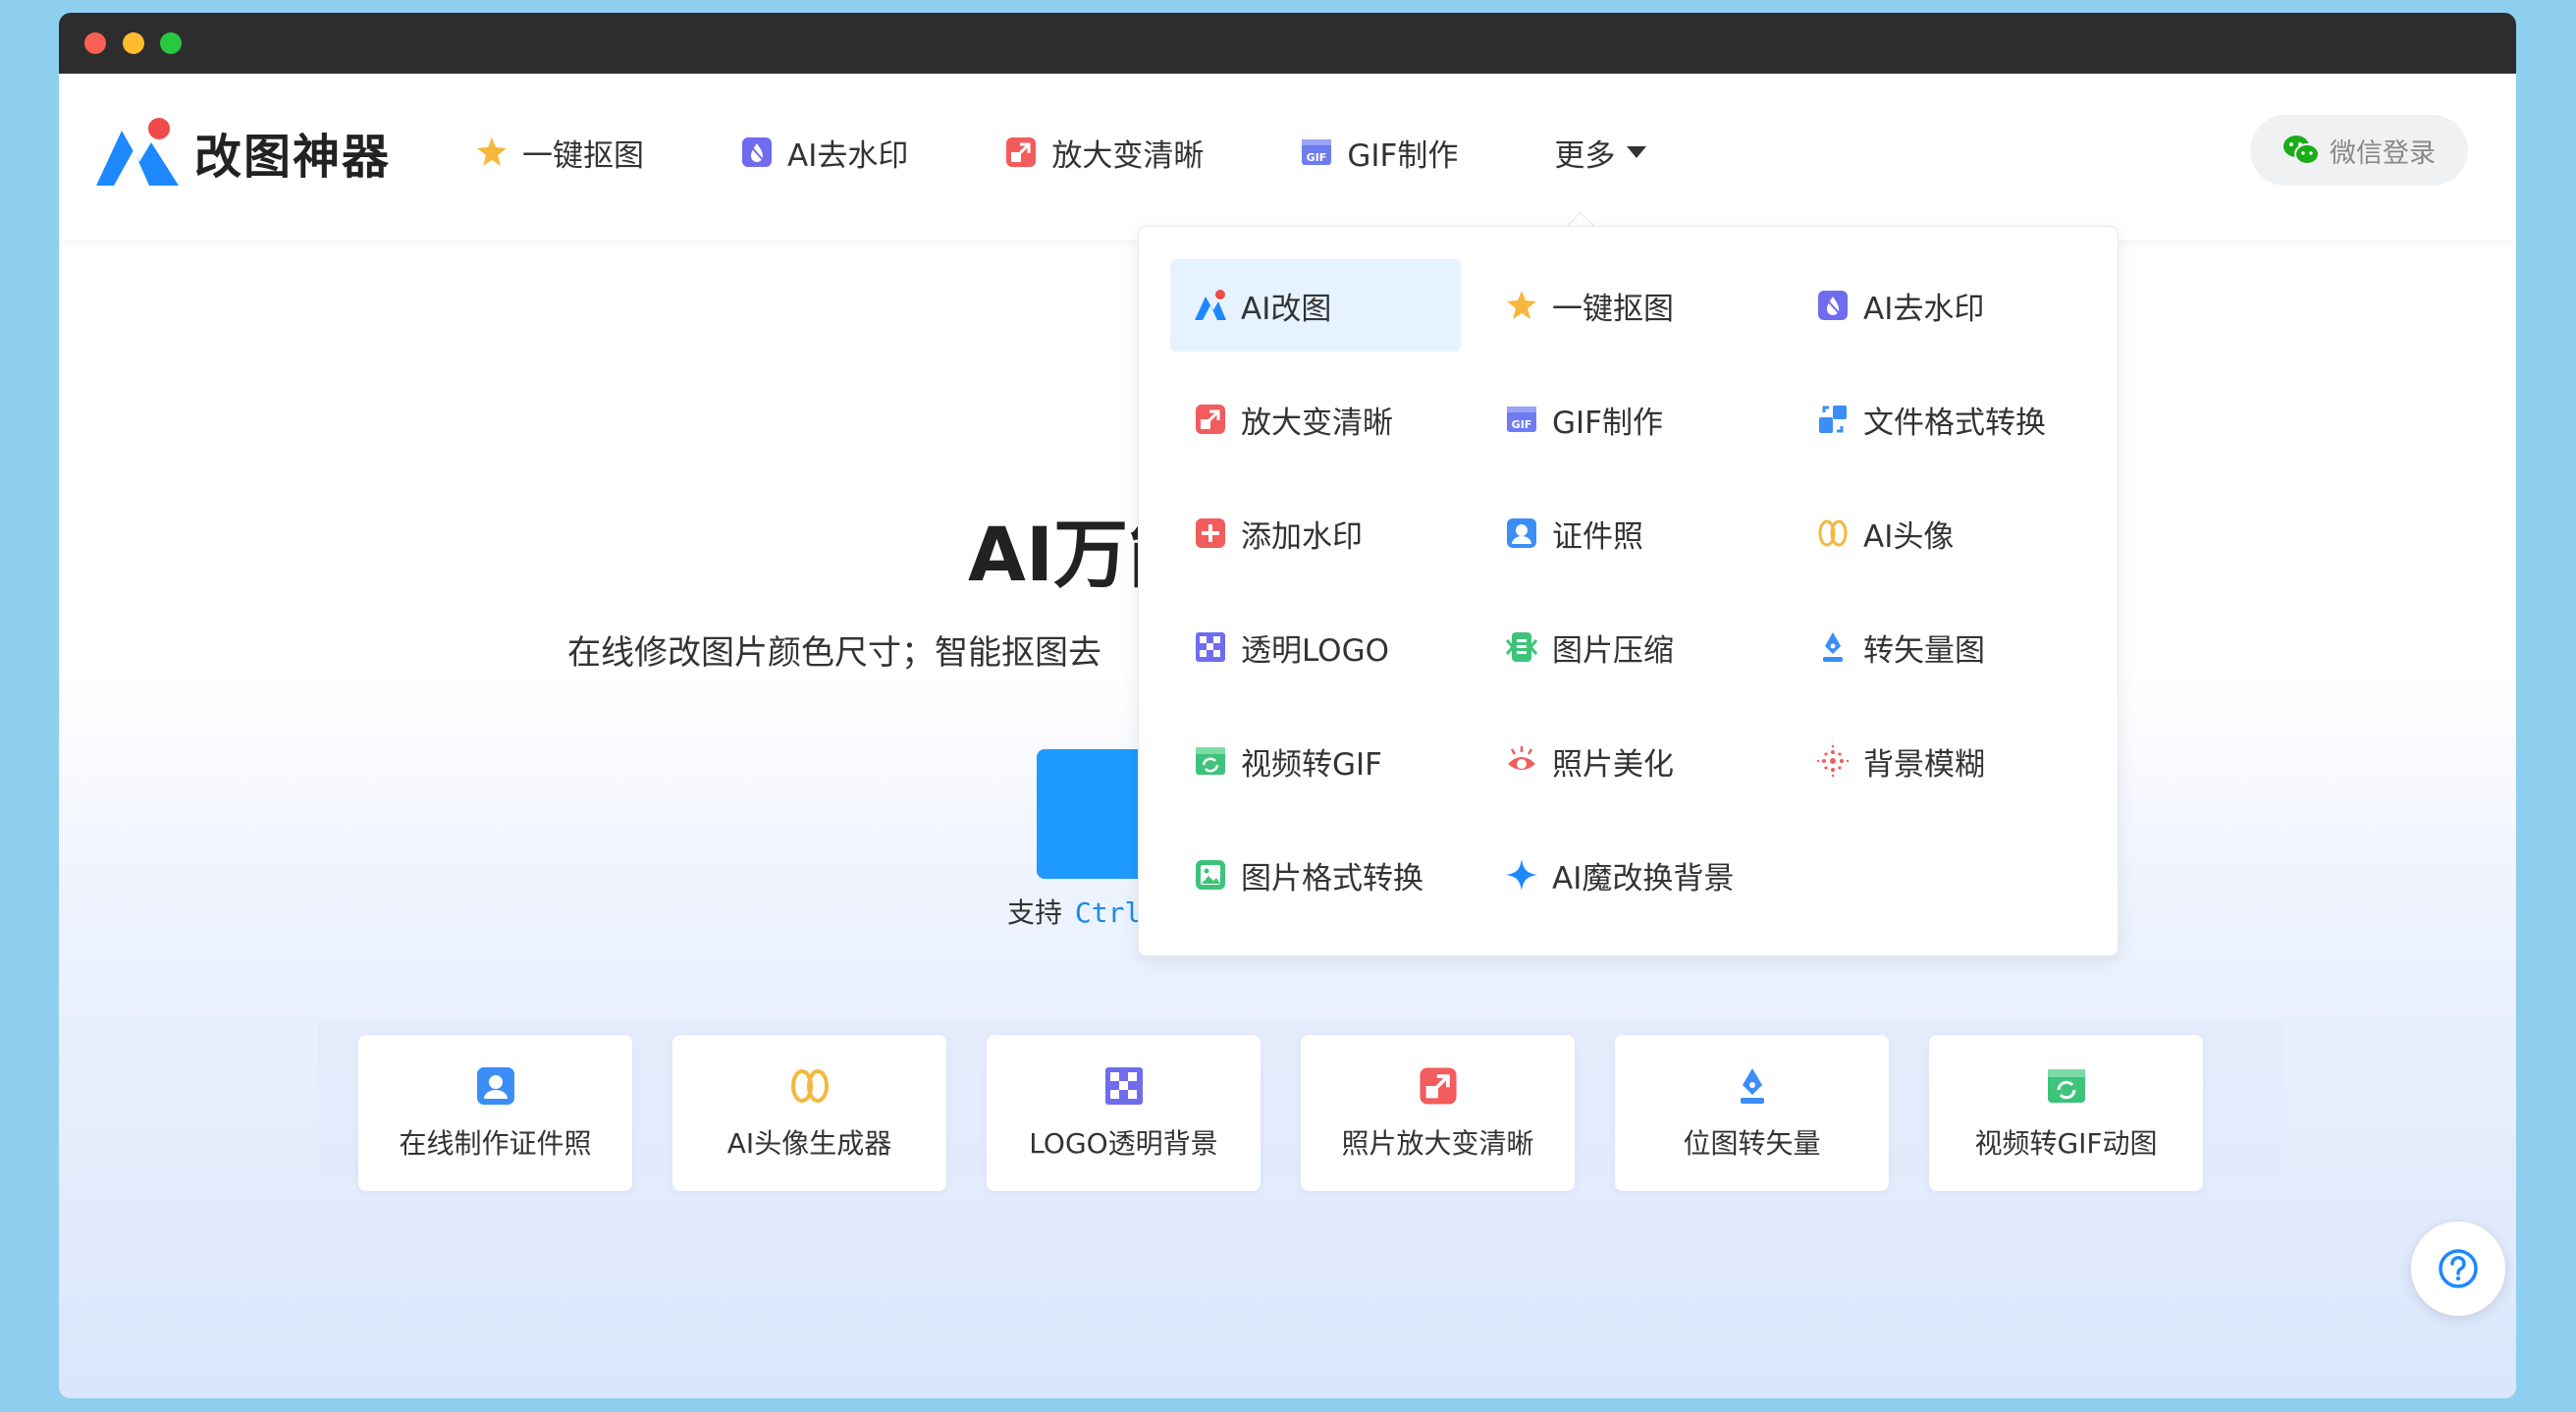 Image resolution: width=2576 pixels, height=1412 pixels. Describe the element at coordinates (1626, 533) in the screenshot. I see `menu-item-id-photo: 证件照` at that location.